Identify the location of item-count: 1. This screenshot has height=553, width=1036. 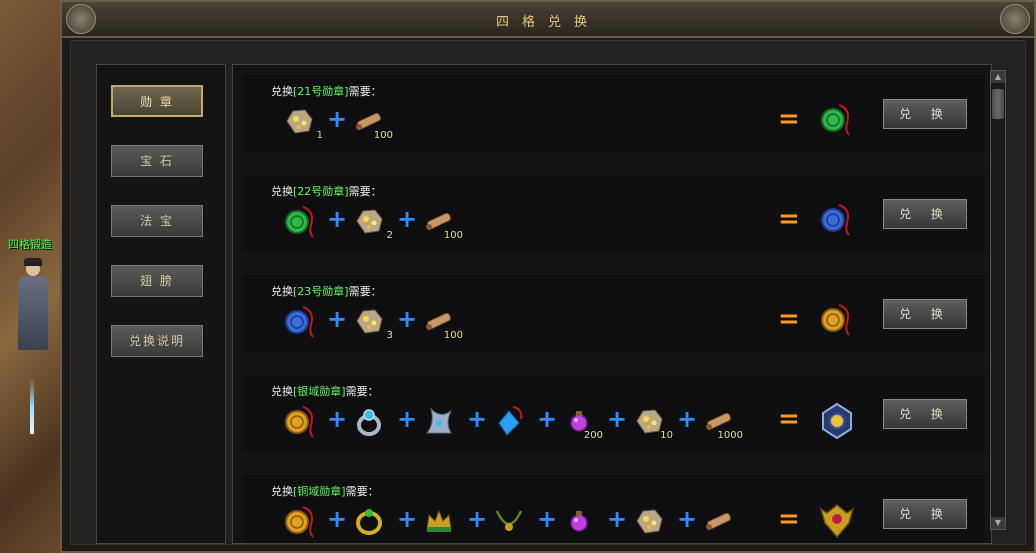
(319, 135).